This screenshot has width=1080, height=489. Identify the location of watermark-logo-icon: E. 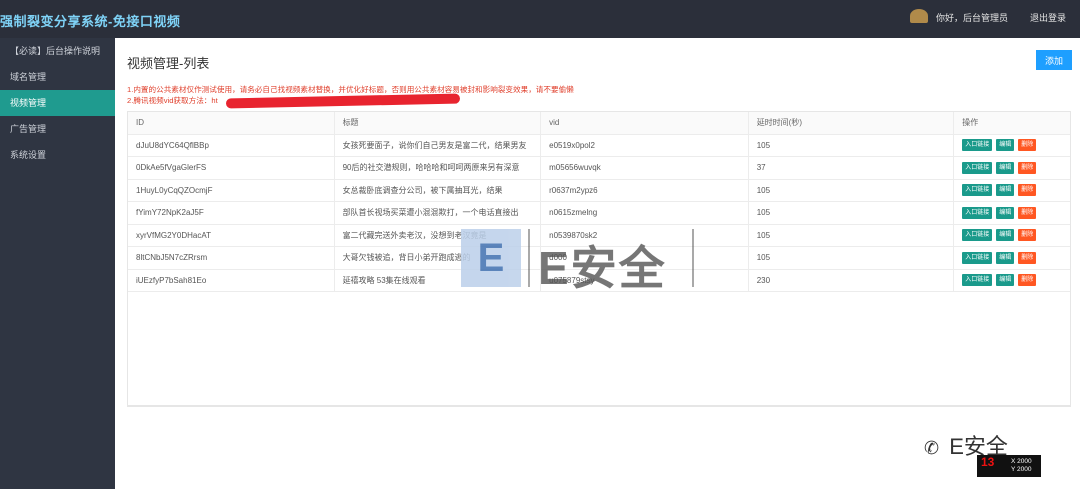
(491, 258).